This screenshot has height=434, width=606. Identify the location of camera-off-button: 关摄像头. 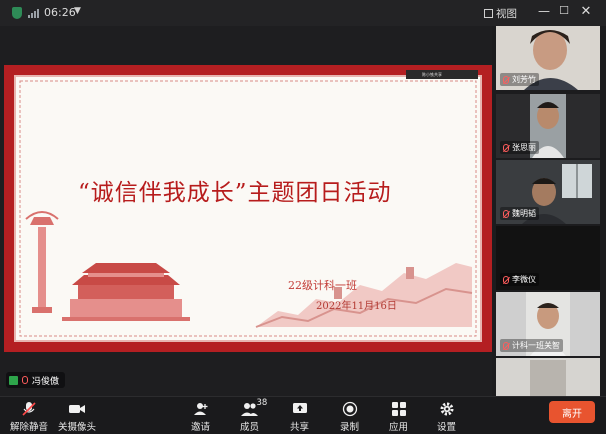
(77, 416).